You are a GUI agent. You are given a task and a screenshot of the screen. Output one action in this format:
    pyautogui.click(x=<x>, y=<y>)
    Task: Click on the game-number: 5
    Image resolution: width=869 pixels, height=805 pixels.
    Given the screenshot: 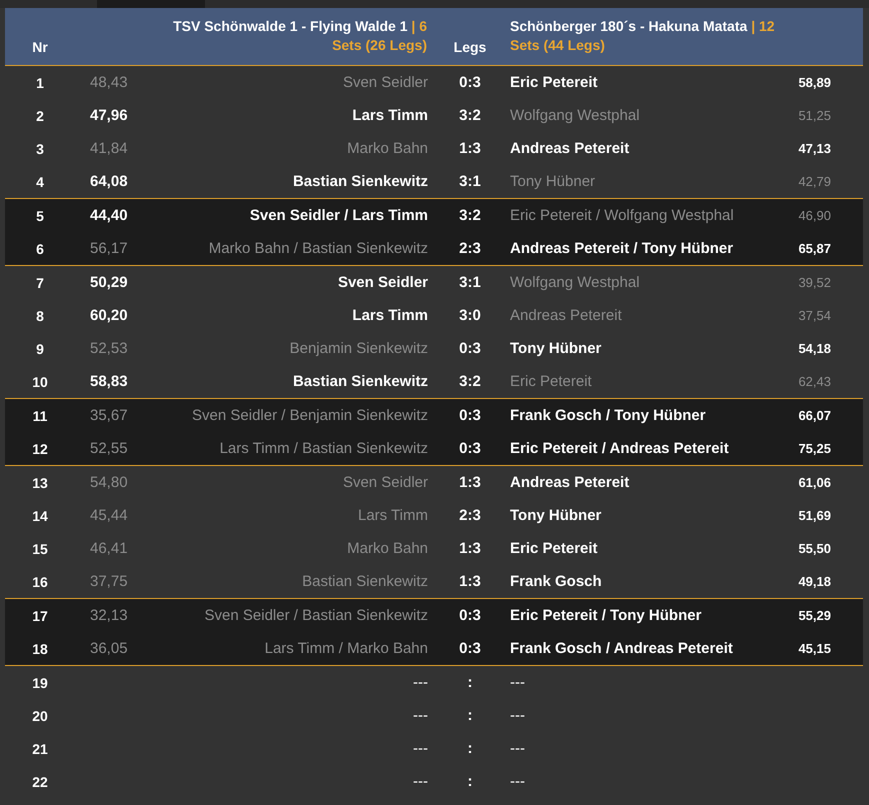 What is the action you would take?
    pyautogui.click(x=40, y=216)
    